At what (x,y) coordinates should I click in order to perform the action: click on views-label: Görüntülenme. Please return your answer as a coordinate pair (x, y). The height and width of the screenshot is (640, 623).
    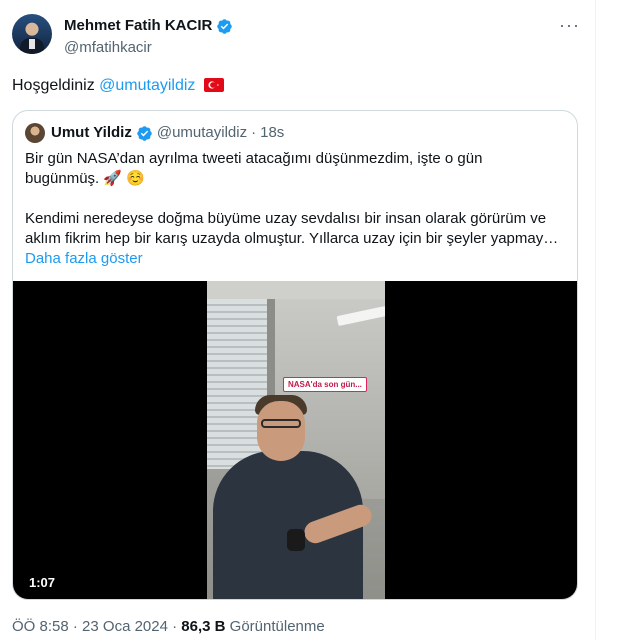
    Looking at the image, I should click on (275, 626).